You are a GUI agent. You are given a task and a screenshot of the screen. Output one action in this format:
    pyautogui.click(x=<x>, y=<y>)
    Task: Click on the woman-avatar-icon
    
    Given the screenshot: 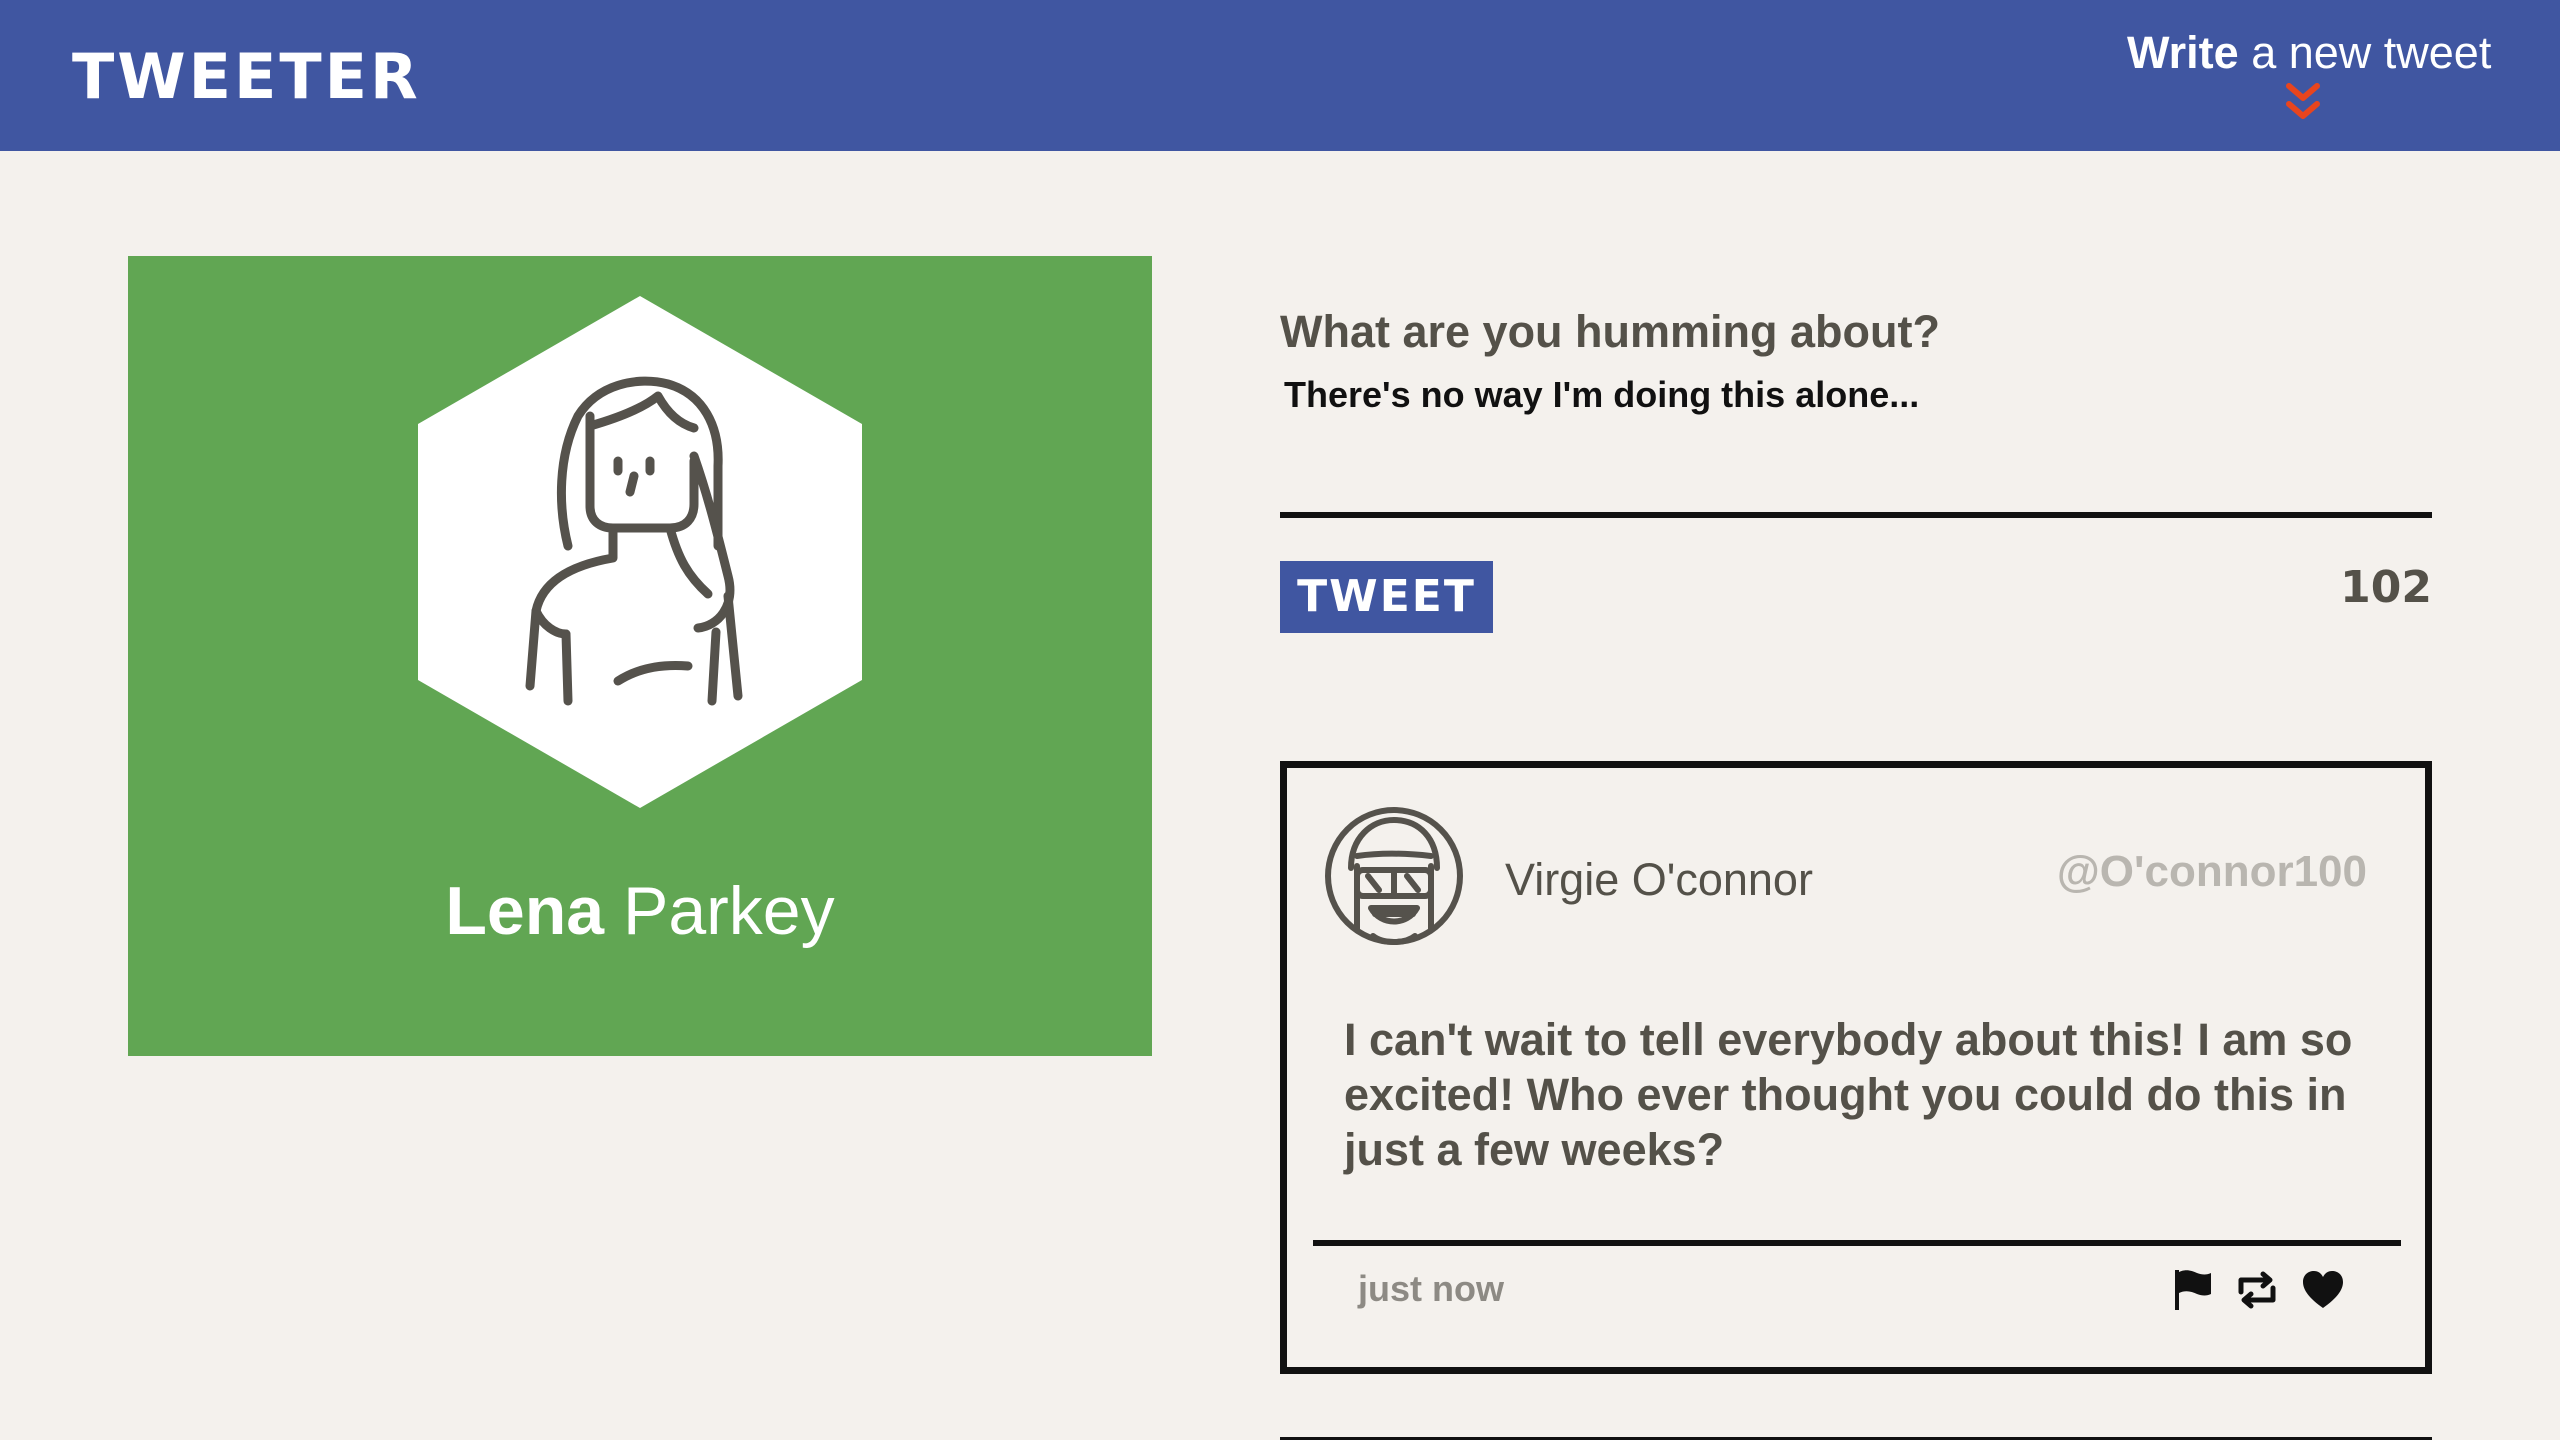 What is the action you would take?
    pyautogui.click(x=640, y=552)
    